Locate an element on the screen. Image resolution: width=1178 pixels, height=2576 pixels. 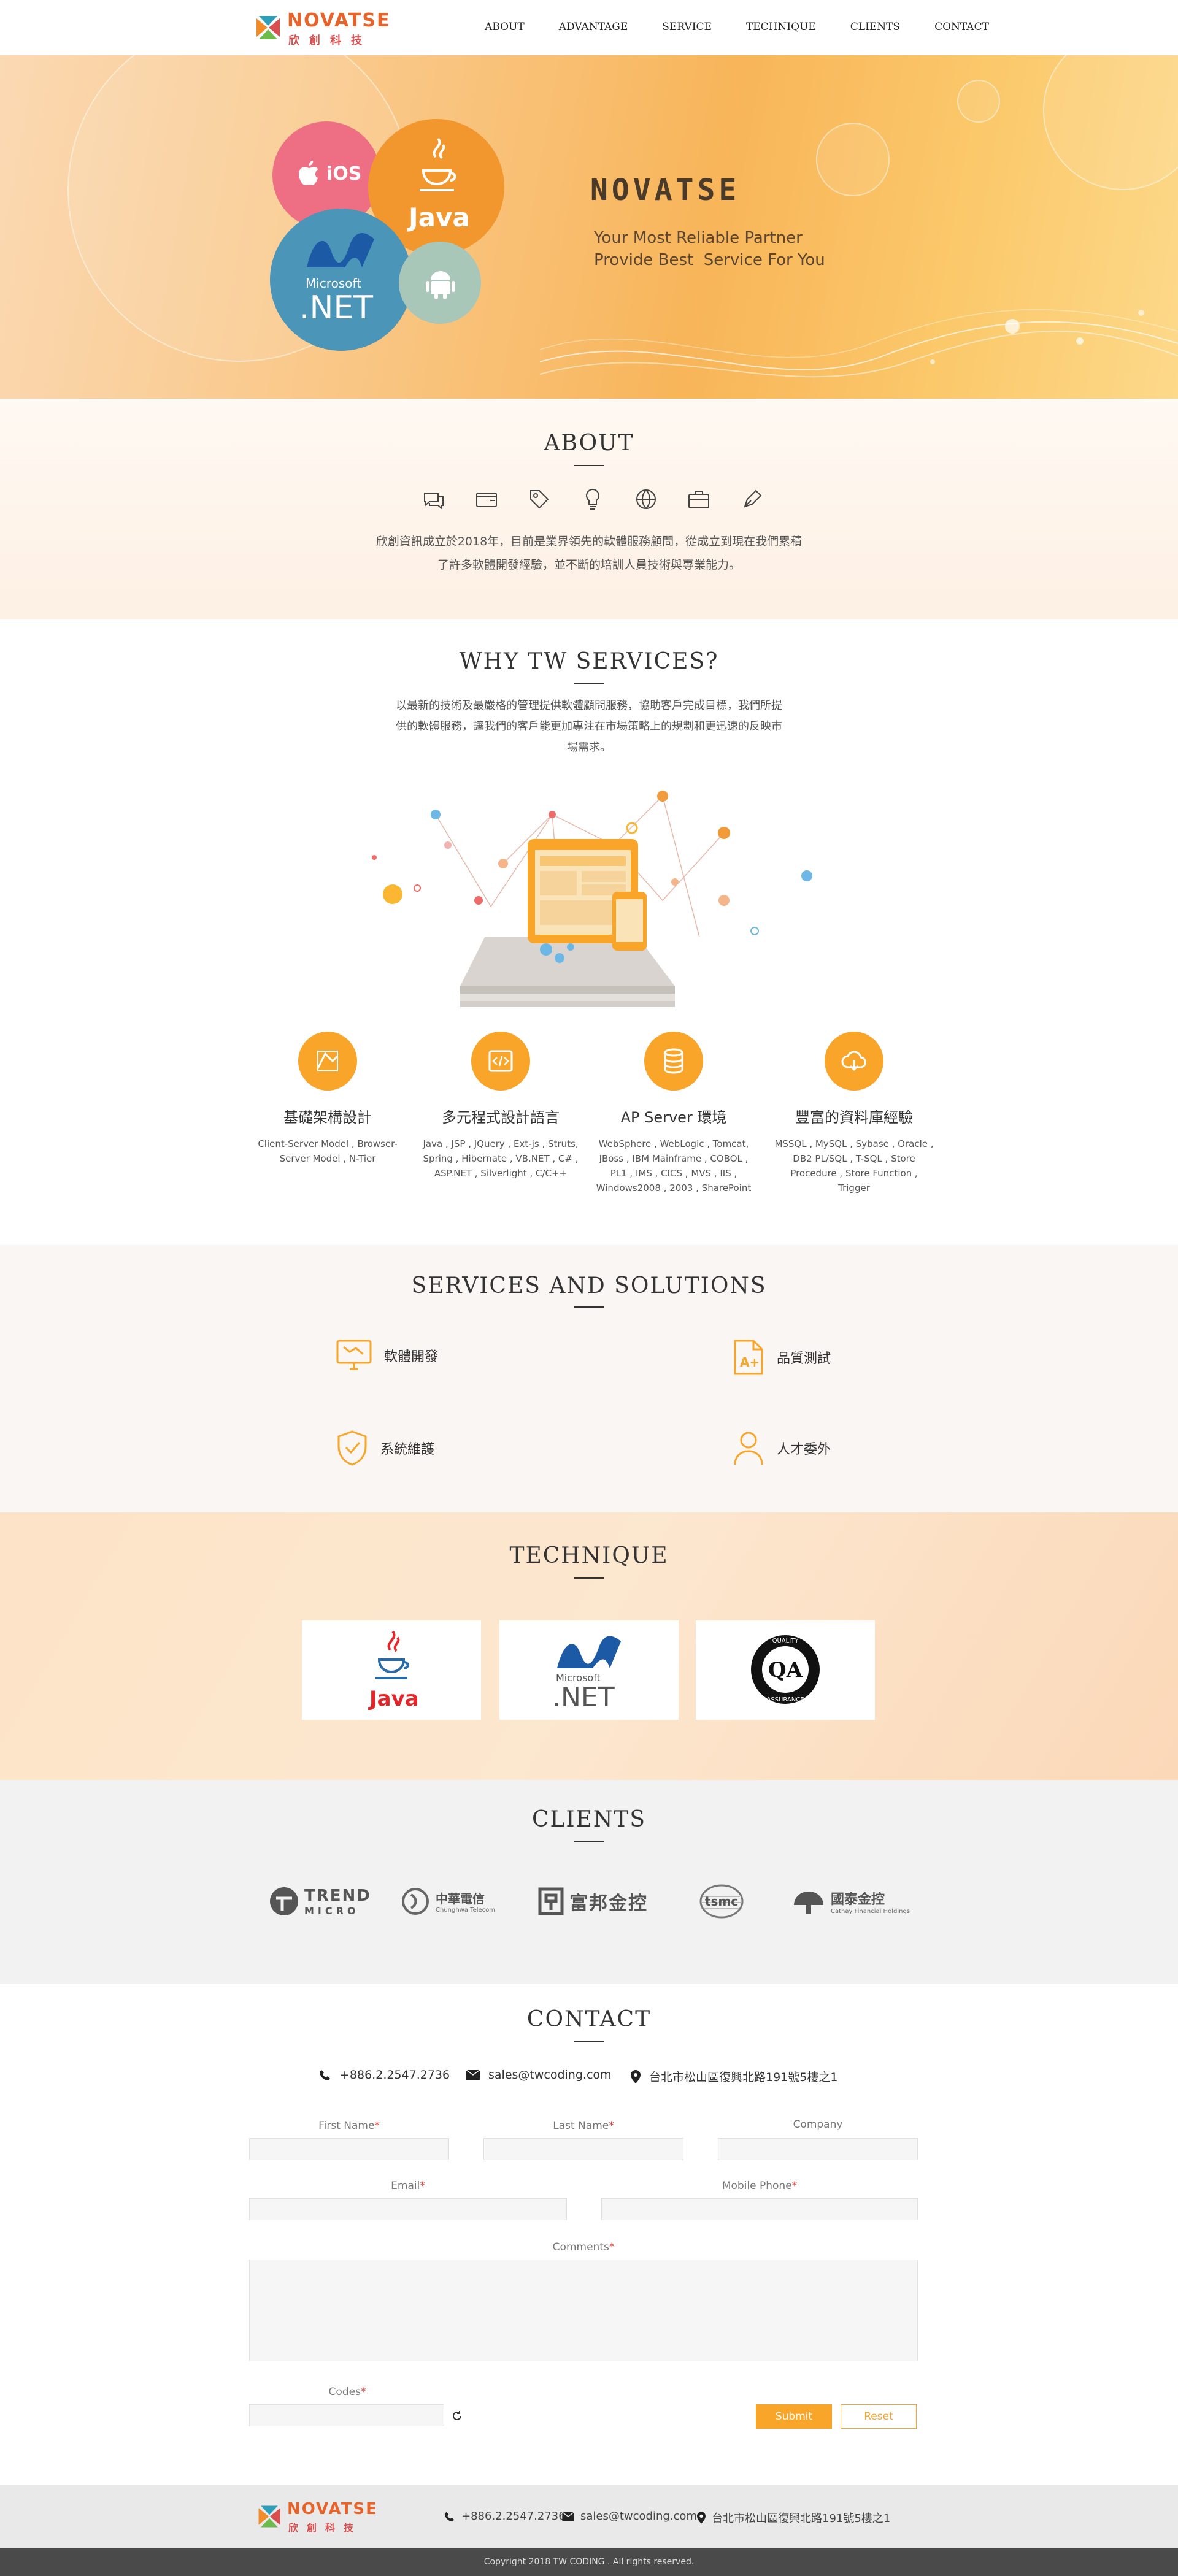
contact-email: sales@twcoding.com is located at coordinates (539, 2075).